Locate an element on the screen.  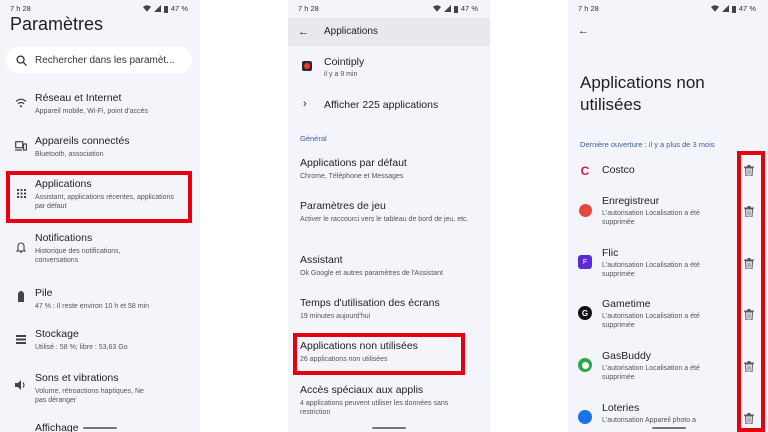
settings-item-title: Pile is located at coordinates (44, 293).